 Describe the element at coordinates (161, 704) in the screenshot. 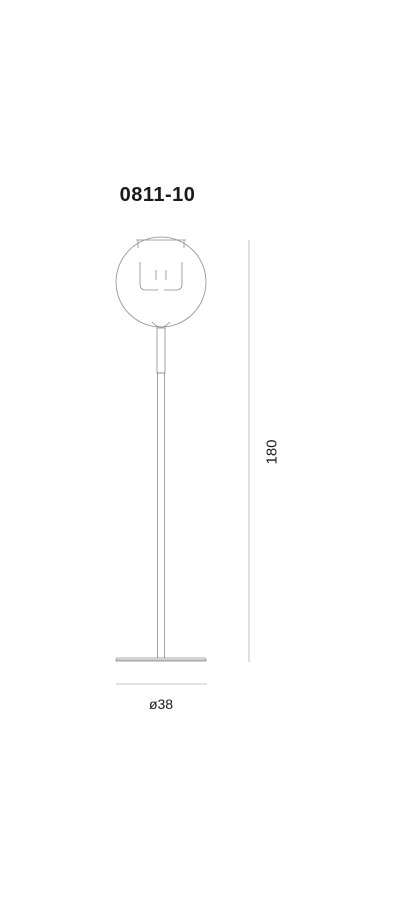

I see `diameter-dimension-label: ø38` at that location.